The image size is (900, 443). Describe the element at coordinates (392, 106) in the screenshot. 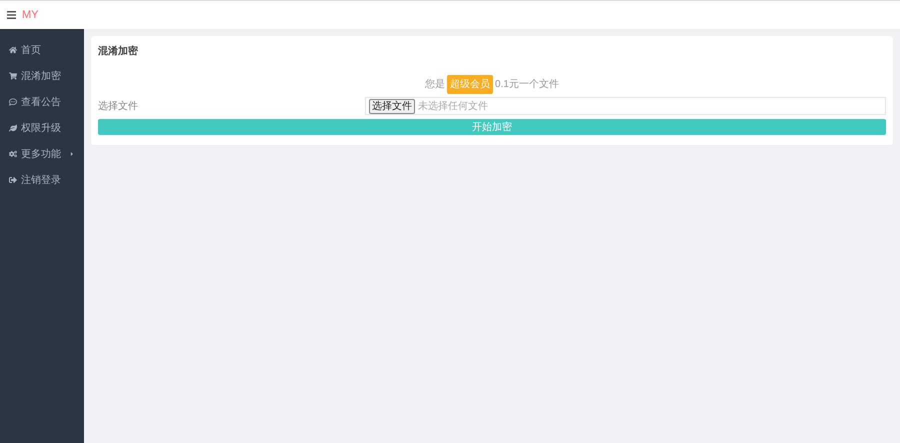

I see `choose-file-button: 选择文件` at that location.